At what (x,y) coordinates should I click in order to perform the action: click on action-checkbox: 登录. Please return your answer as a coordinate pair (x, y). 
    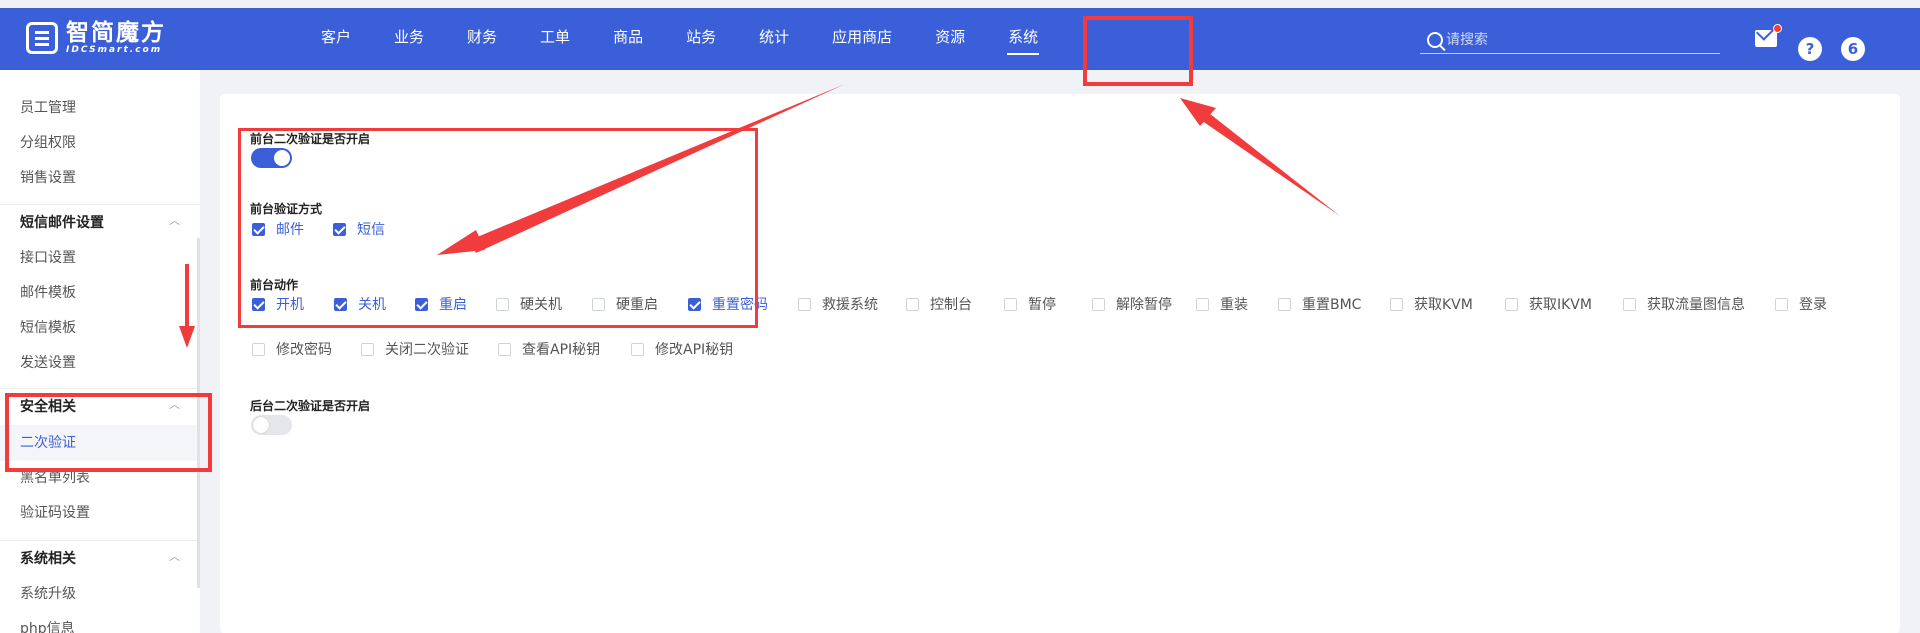
    Looking at the image, I should click on (1801, 304).